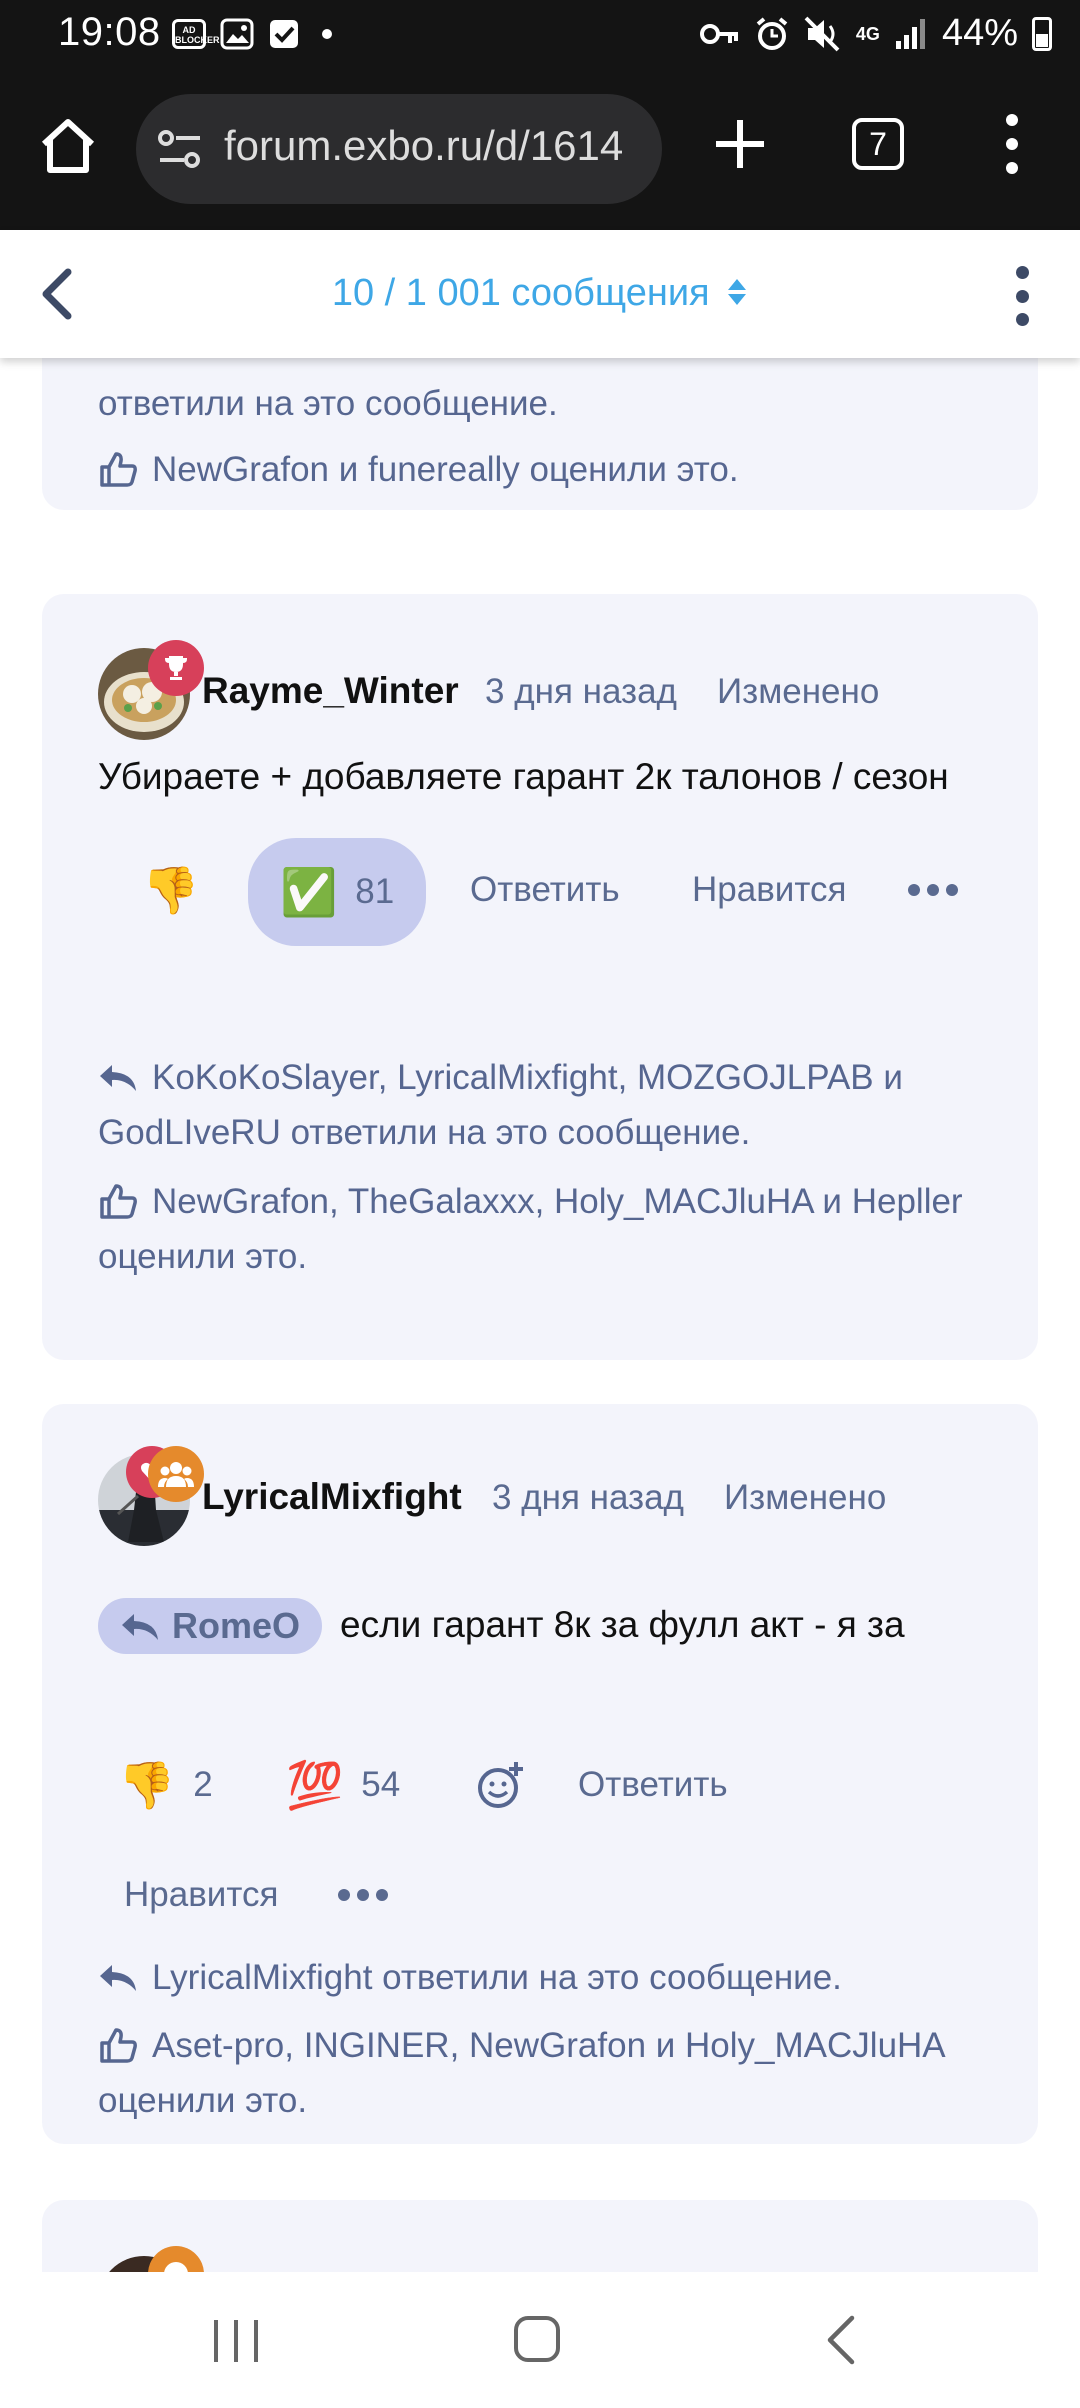  I want to click on add-emoji-icon, so click(500, 1785).